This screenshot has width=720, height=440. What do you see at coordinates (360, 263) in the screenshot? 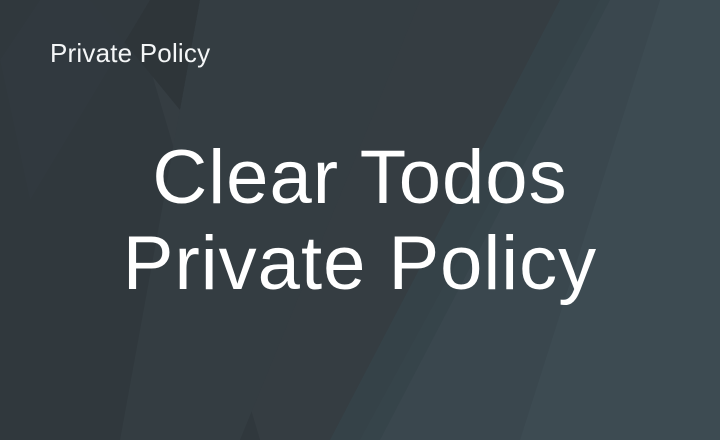
I see `page-title-line-2: Private Policy` at bounding box center [360, 263].